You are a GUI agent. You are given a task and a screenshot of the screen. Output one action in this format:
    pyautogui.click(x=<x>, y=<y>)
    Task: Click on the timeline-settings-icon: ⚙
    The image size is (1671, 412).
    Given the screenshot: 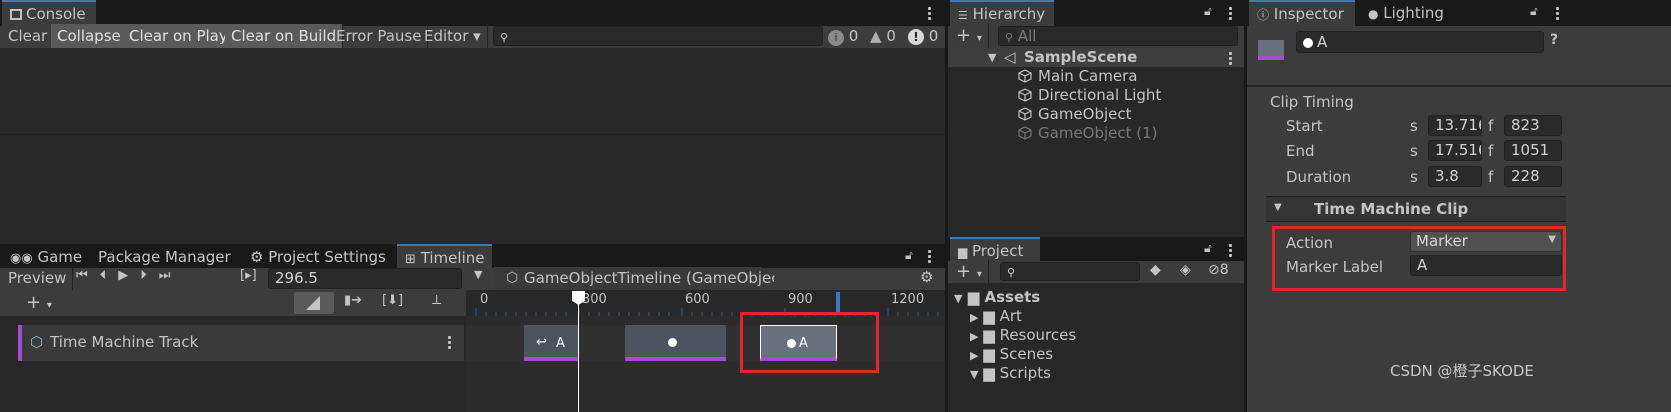 What is the action you would take?
    pyautogui.click(x=926, y=277)
    